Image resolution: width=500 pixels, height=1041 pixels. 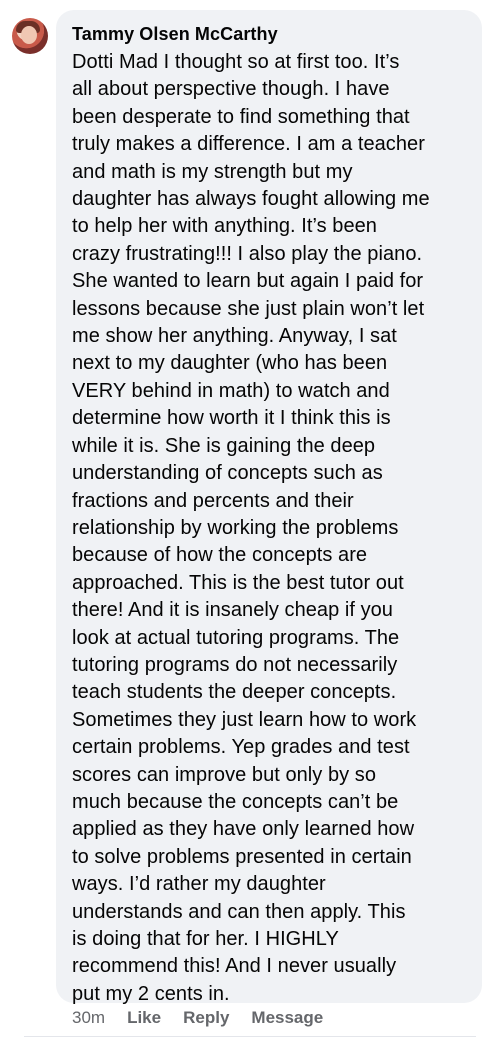 I want to click on reply-button: Reply, so click(x=206, y=1018).